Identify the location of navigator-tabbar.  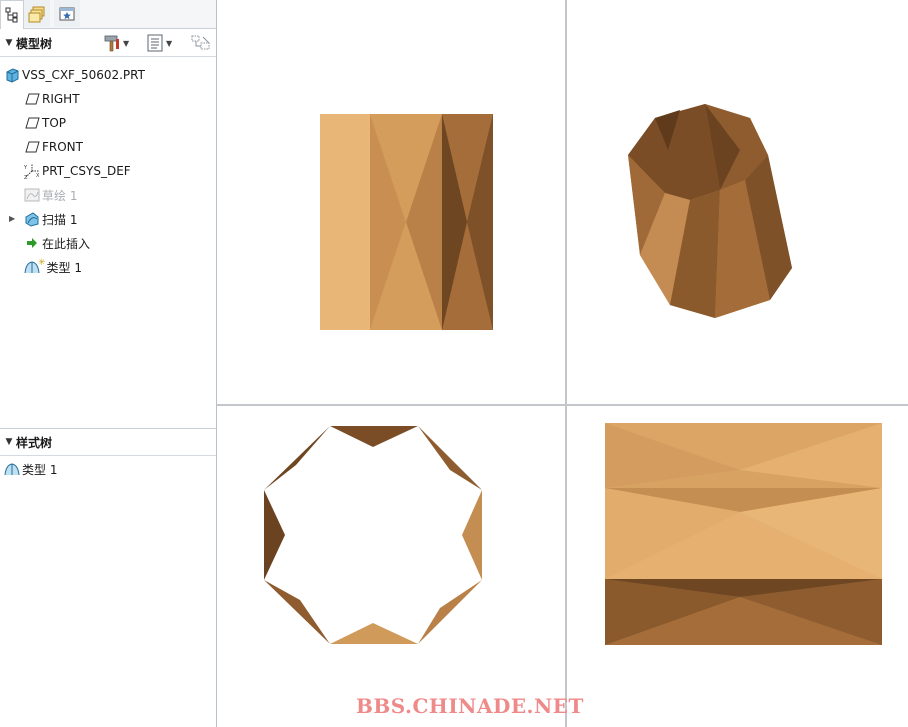
(108, 14).